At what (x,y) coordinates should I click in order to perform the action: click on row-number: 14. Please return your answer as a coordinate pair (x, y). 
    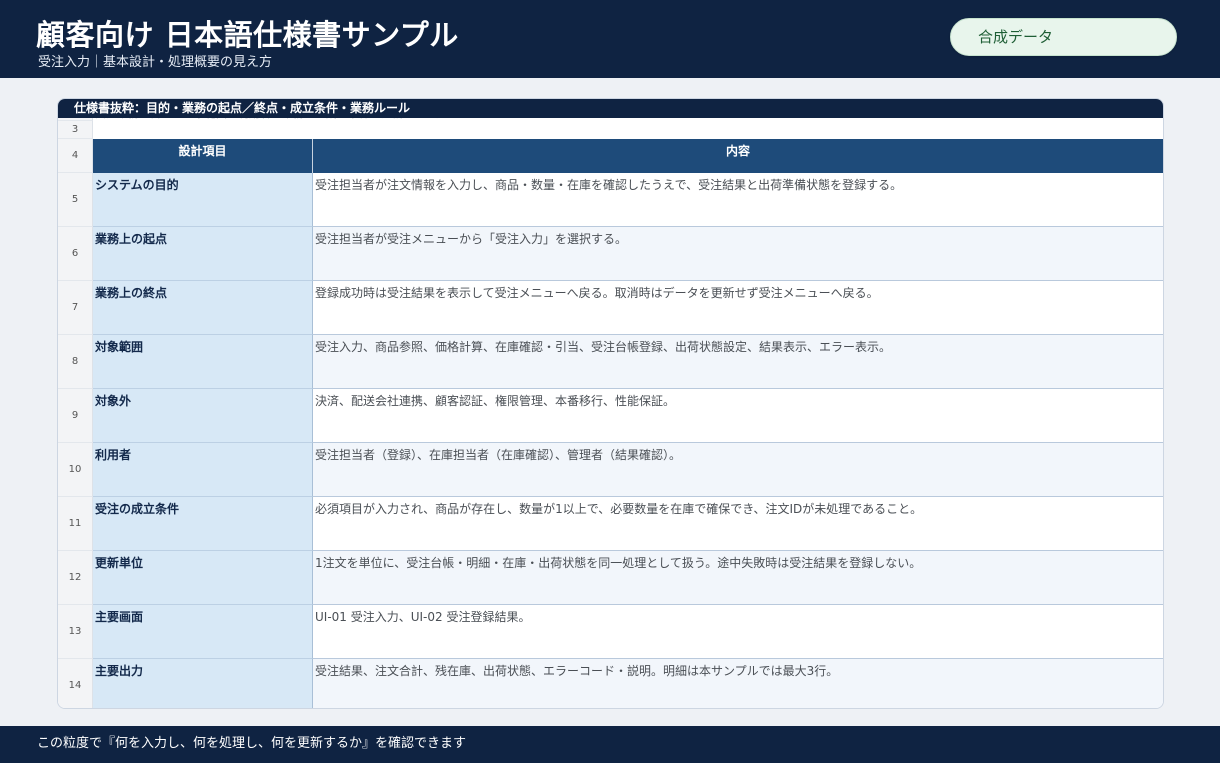
    Looking at the image, I should click on (75, 683).